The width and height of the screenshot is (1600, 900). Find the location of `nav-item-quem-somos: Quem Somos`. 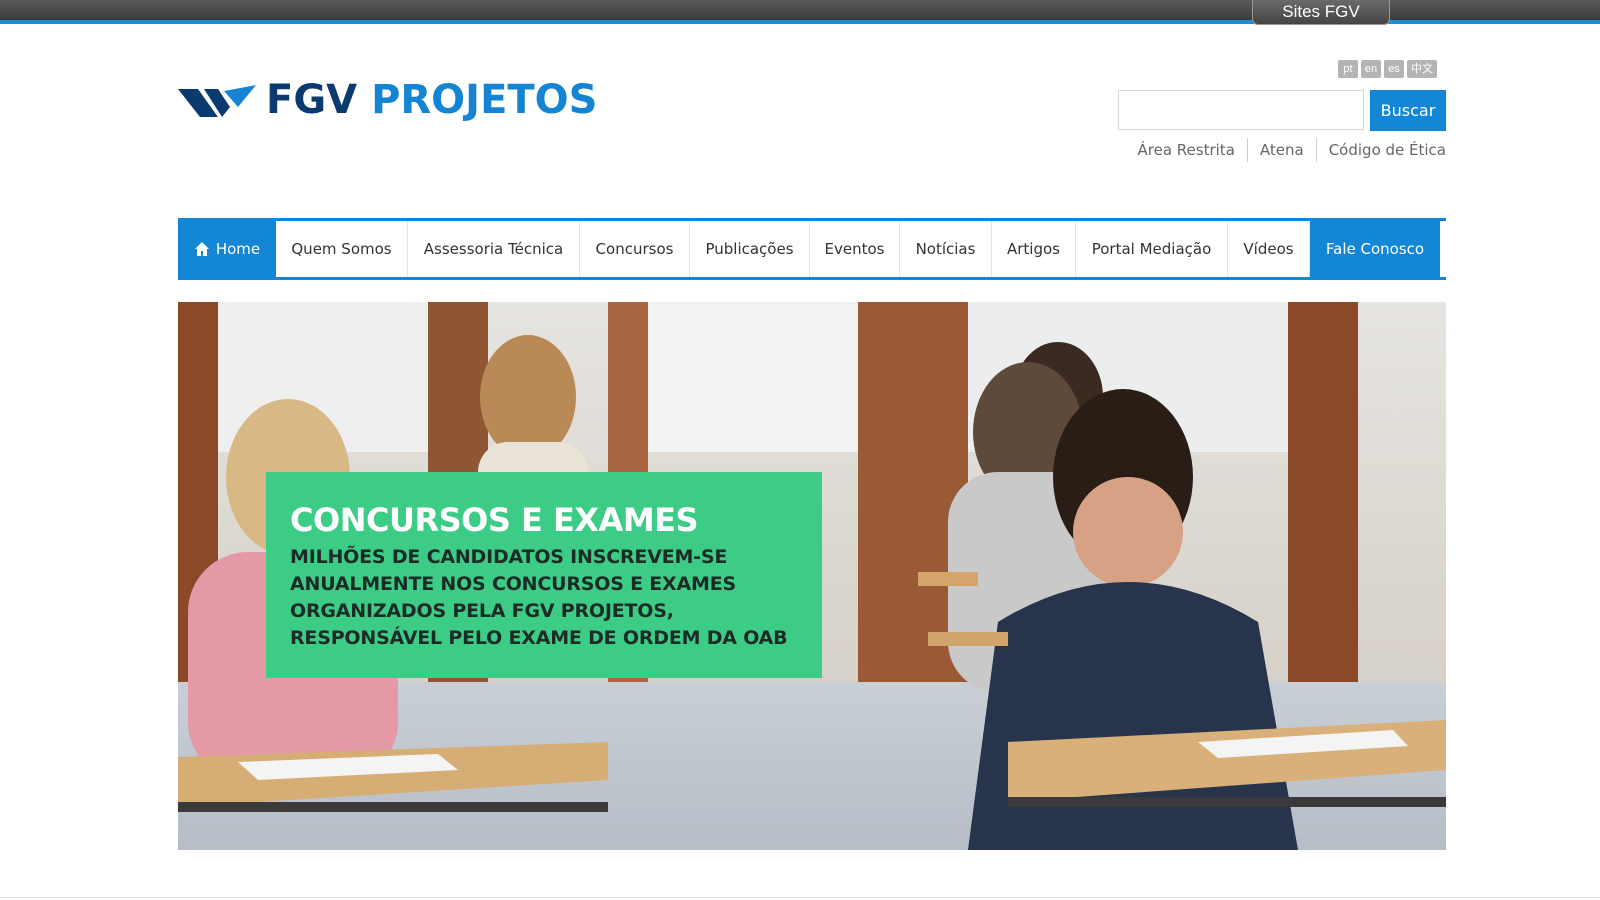

nav-item-quem-somos: Quem Somos is located at coordinates (342, 249).